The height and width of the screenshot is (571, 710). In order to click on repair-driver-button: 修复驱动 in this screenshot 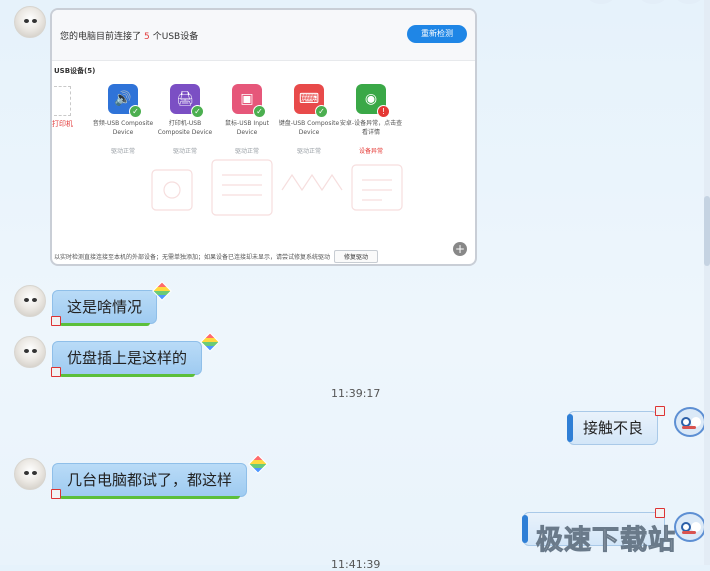, I will do `click(356, 256)`.